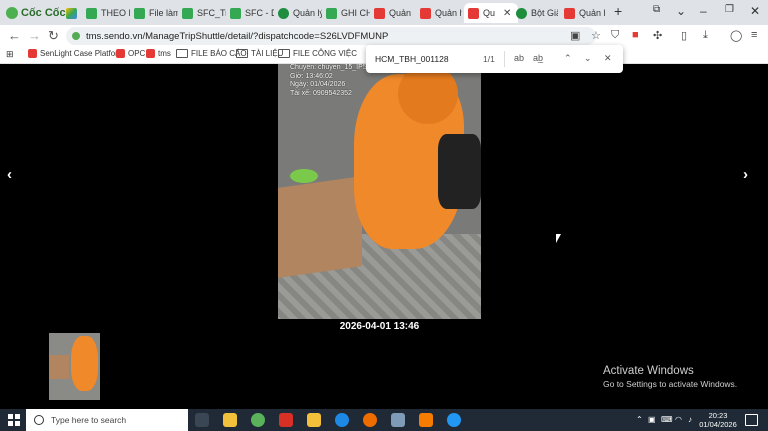  I want to click on coccoc-logo-icon, so click(12, 13).